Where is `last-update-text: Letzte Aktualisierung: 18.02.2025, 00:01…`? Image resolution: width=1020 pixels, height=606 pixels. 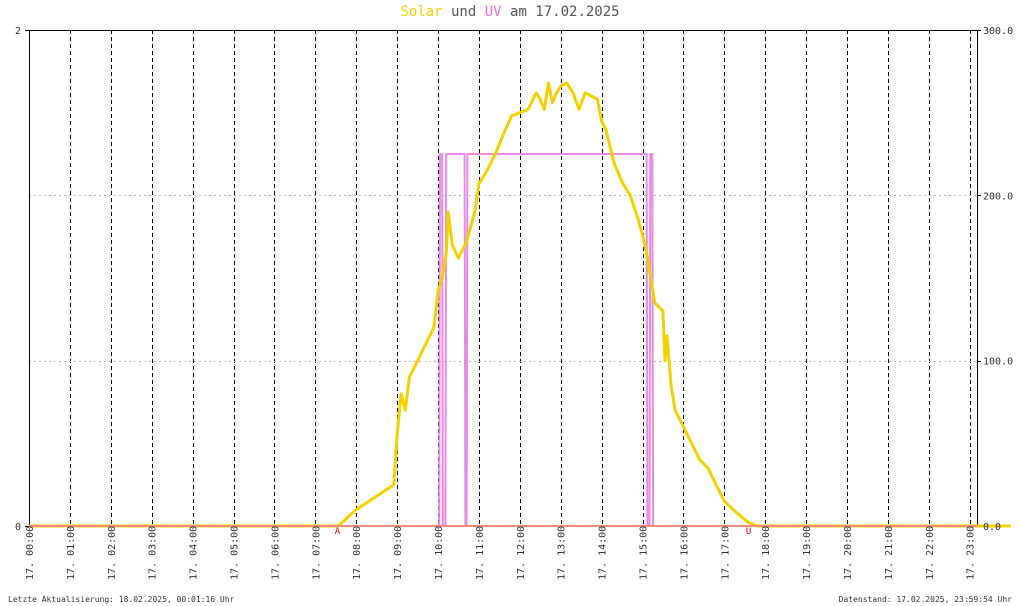 last-update-text: Letzte Aktualisierung: 18.02.2025, 00:01… is located at coordinates (121, 599).